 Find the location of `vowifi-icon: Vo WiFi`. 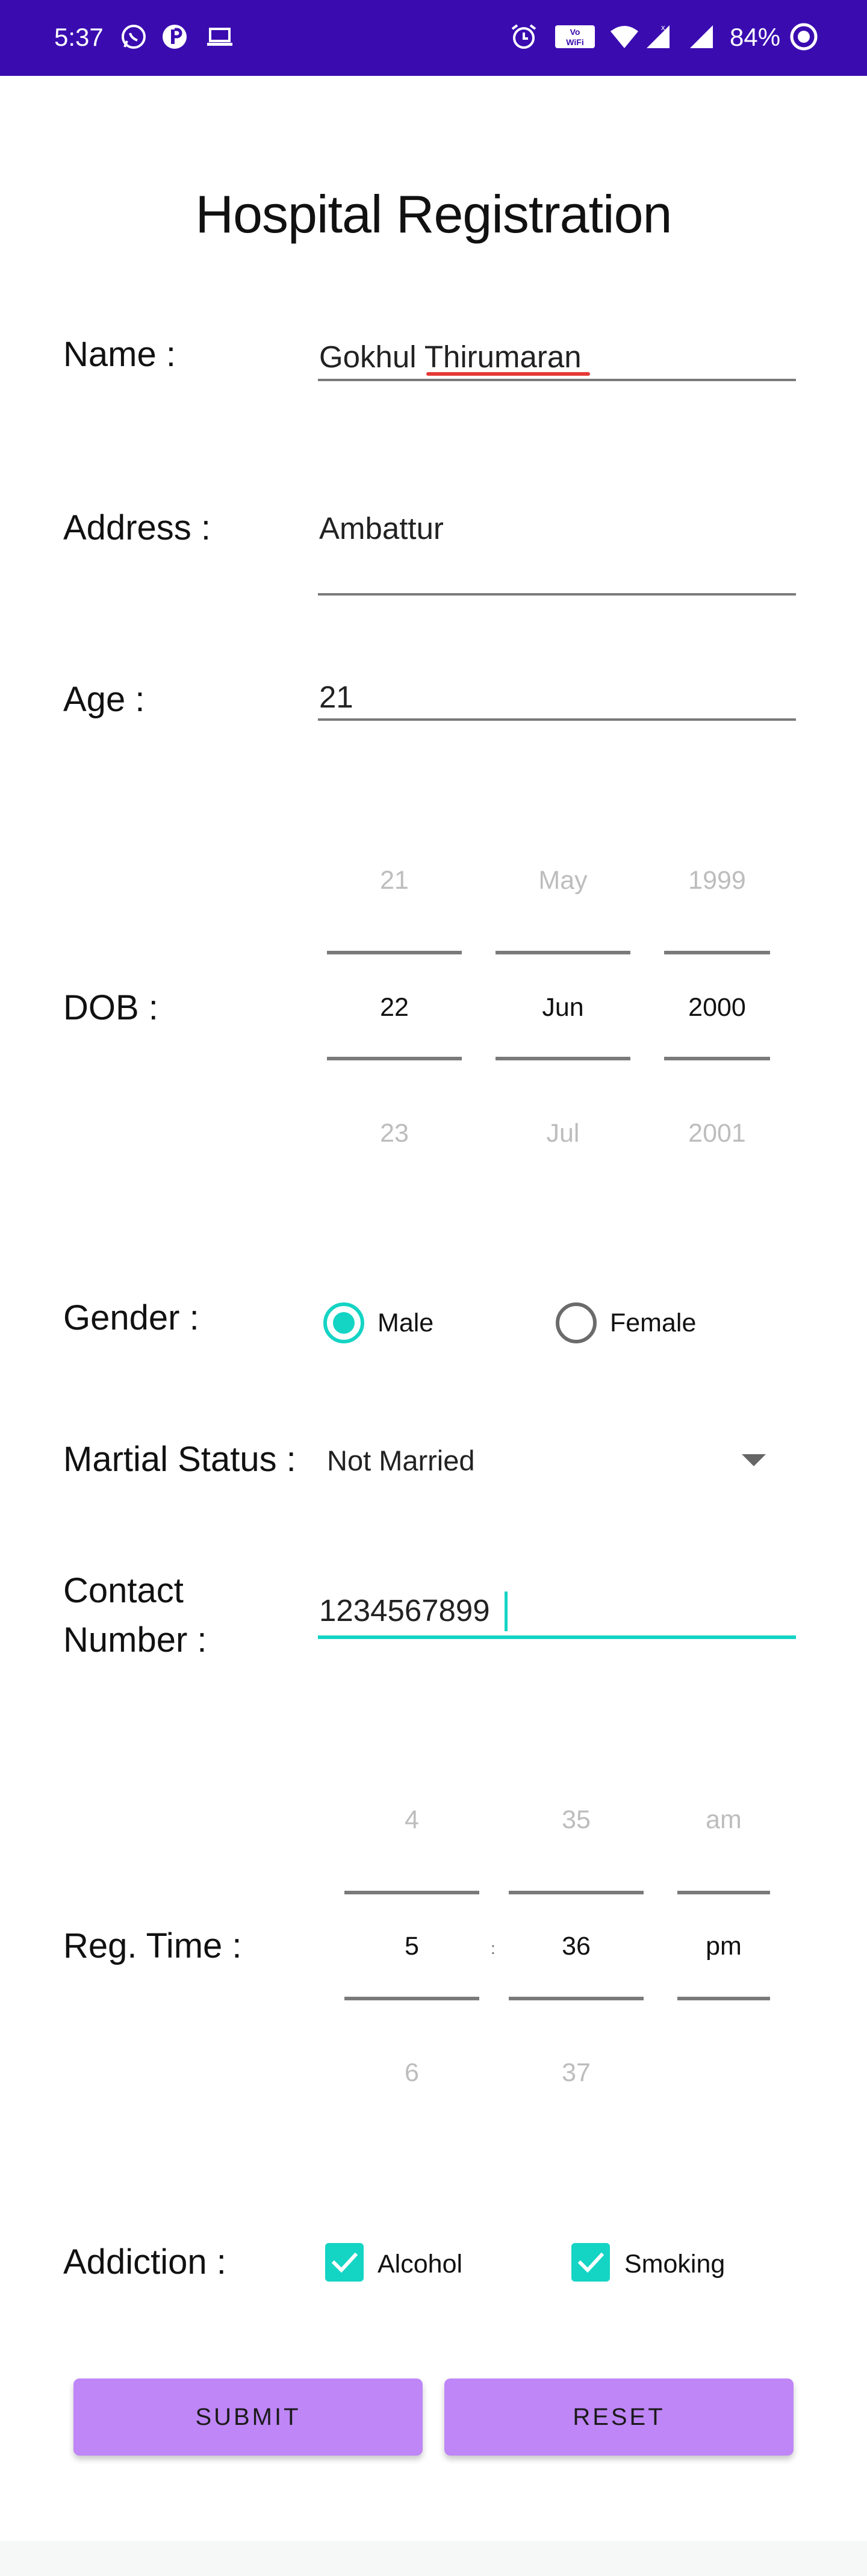

vowifi-icon: Vo WiFi is located at coordinates (575, 37).